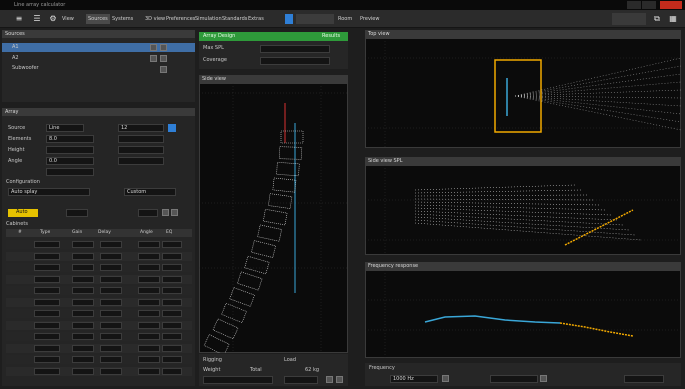 The width and height of the screenshot is (685, 389). Describe the element at coordinates (634, 5) in the screenshot. I see `minimize-button` at that location.